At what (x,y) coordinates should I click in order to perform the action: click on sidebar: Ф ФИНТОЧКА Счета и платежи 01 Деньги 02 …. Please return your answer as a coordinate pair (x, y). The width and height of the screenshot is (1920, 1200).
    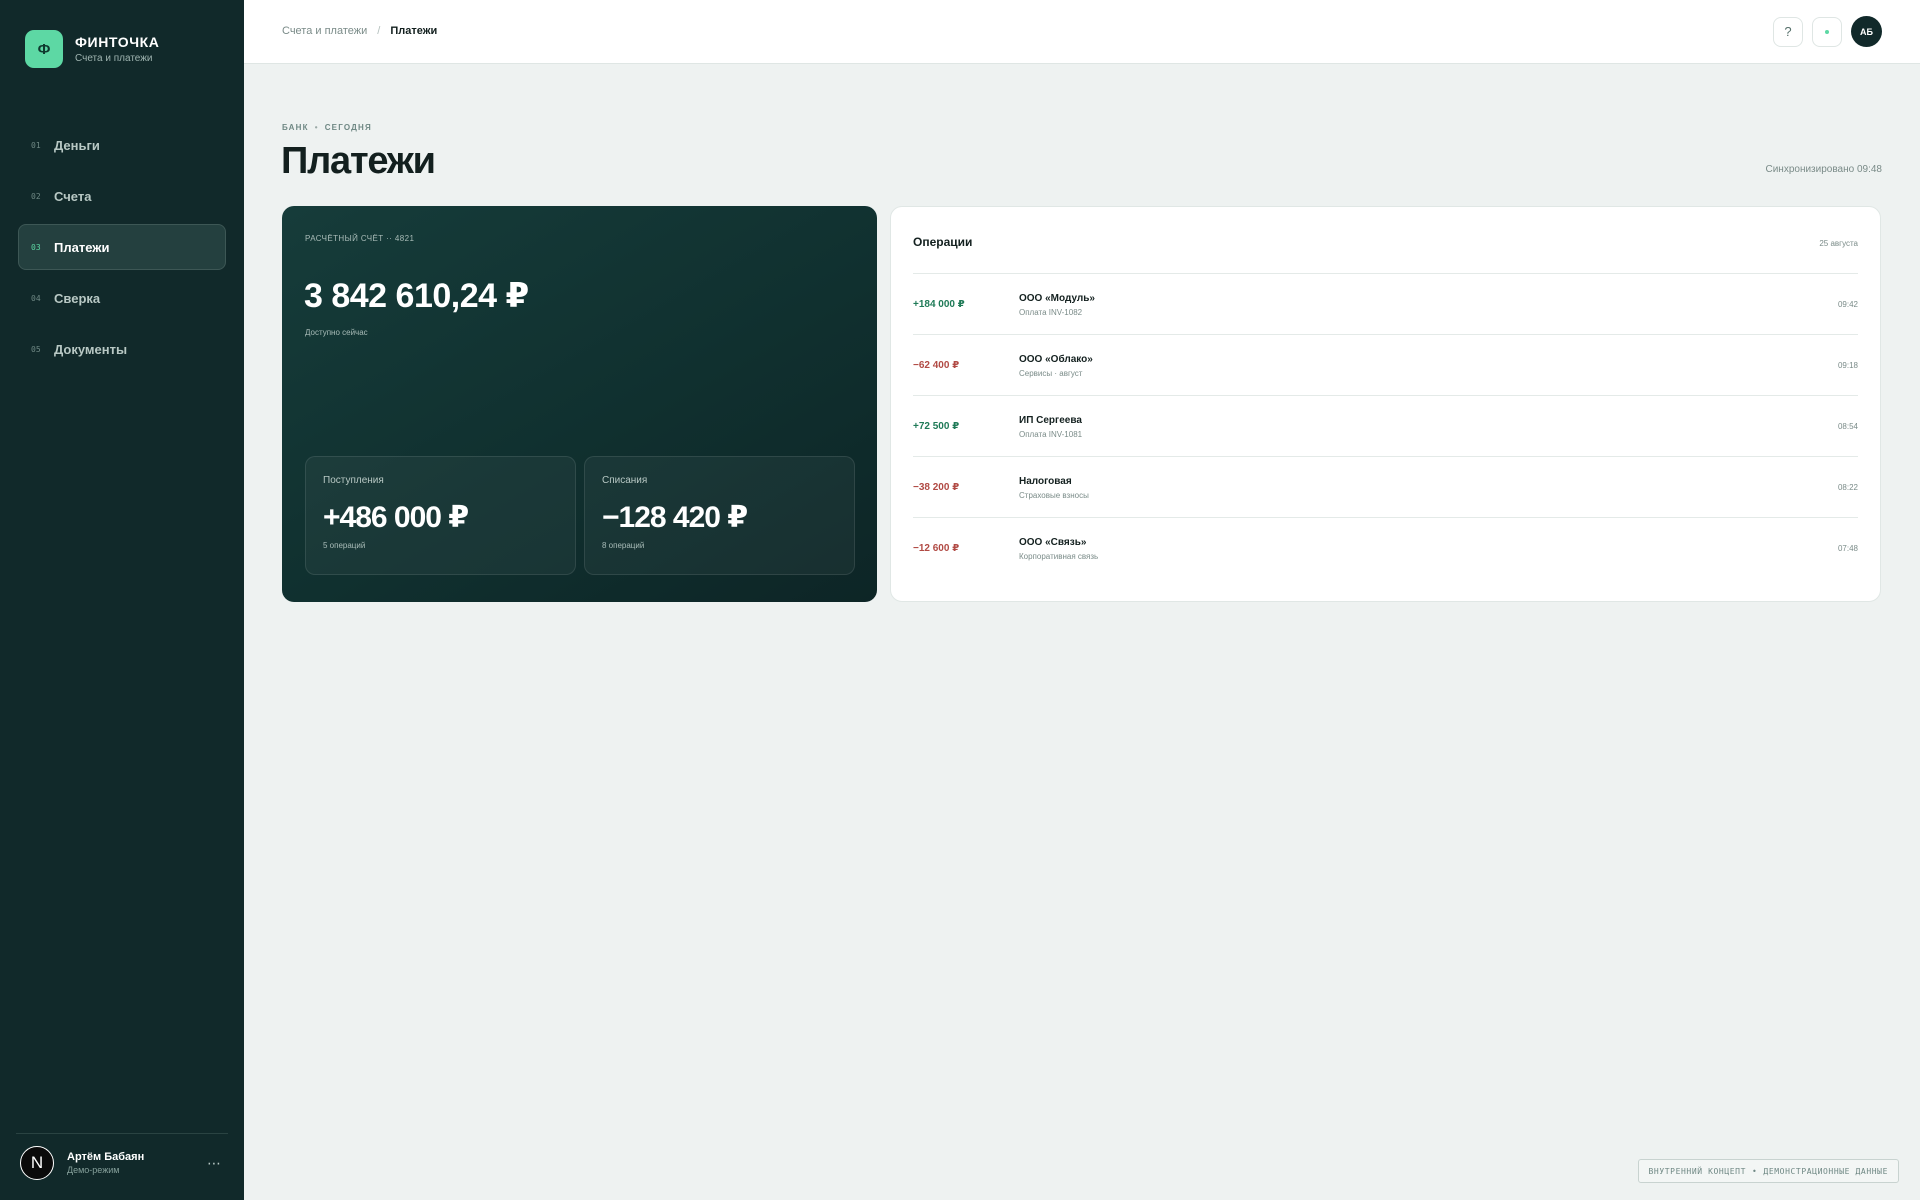
    Looking at the image, I should click on (122, 600).